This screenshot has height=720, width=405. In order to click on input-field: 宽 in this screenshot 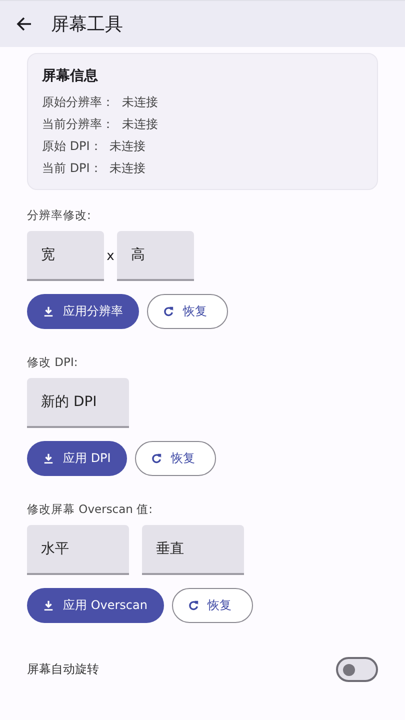, I will do `click(65, 256)`.